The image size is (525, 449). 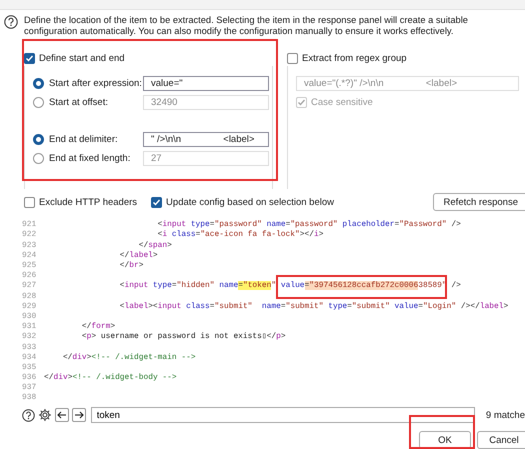 What do you see at coordinates (342, 102) in the screenshot?
I see `option-label: Case sensitive` at bounding box center [342, 102].